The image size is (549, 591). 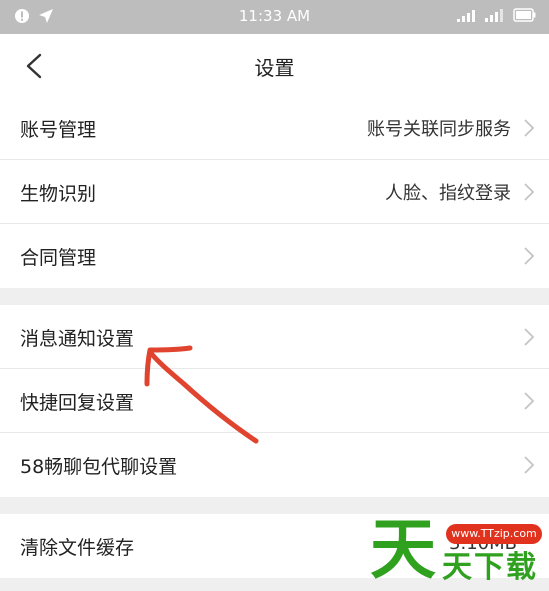 What do you see at coordinates (490, 567) in the screenshot?
I see `watermark-text: 天下载` at bounding box center [490, 567].